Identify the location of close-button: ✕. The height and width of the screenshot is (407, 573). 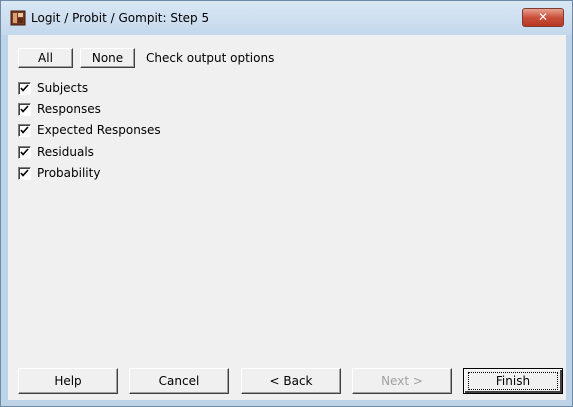
(543, 17).